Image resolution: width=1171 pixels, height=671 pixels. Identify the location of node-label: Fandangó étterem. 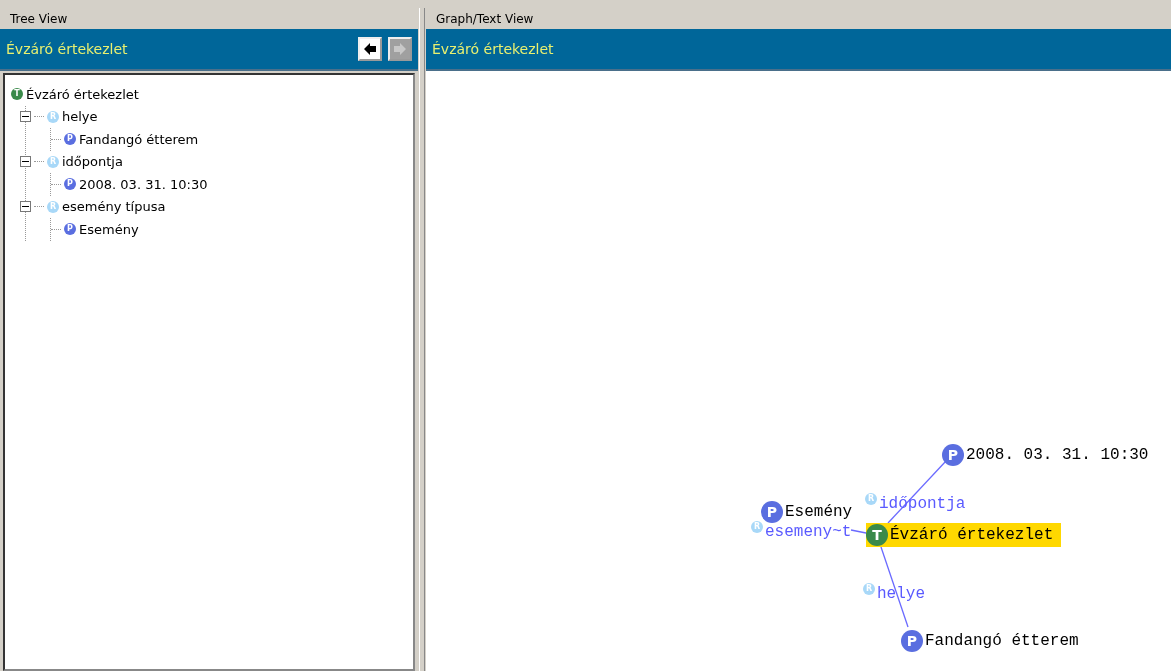
(1002, 641).